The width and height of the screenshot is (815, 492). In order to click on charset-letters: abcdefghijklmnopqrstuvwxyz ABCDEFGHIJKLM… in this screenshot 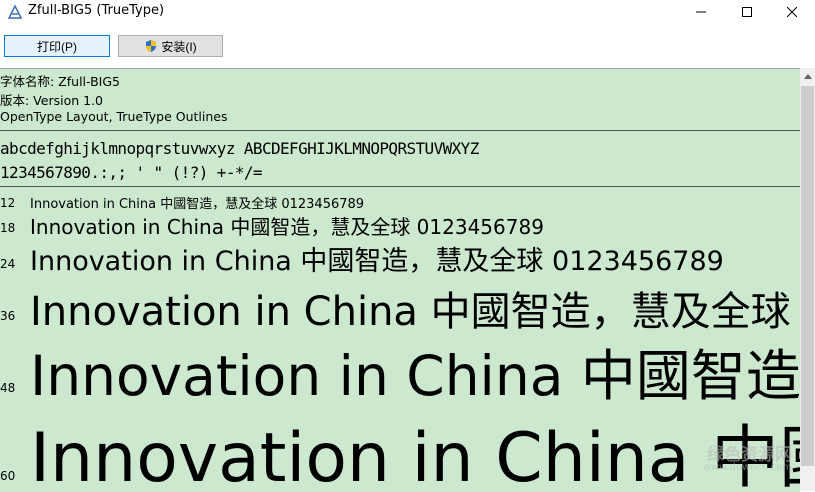, I will do `click(239, 148)`.